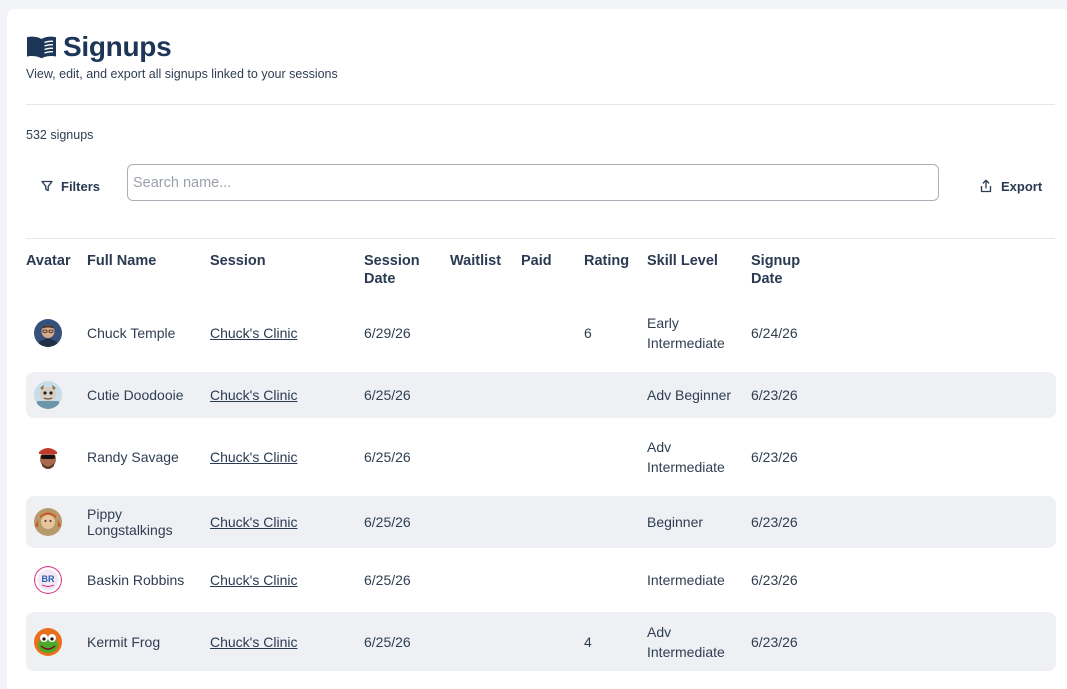 The image size is (1067, 689). I want to click on skill-level-line-1: Adv Beginner, so click(689, 395).